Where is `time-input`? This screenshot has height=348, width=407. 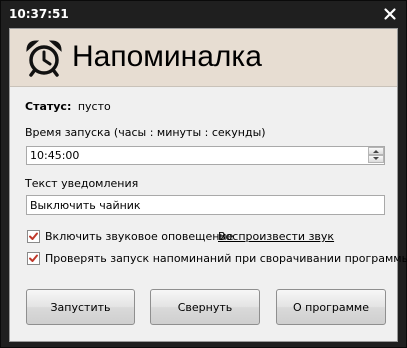 time-input is located at coordinates (195, 155).